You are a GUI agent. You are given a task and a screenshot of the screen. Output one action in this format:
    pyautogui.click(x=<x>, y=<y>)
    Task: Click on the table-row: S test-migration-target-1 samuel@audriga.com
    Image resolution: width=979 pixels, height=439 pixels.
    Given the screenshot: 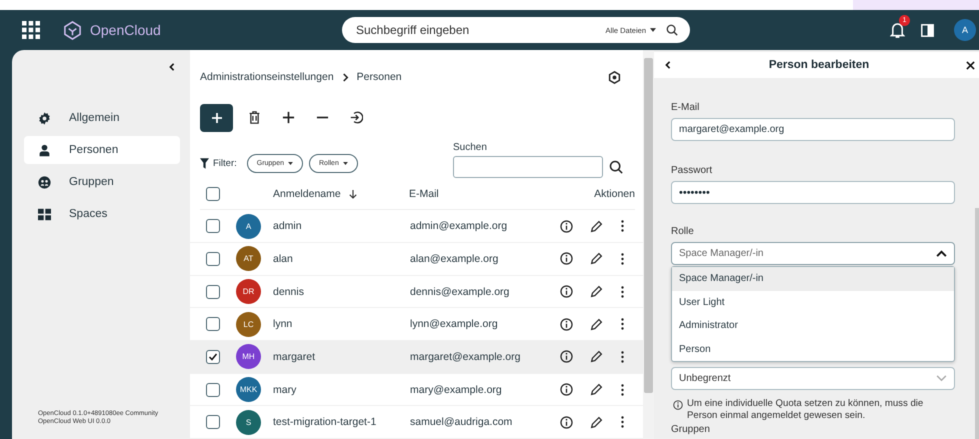 What is the action you would take?
    pyautogui.click(x=416, y=422)
    